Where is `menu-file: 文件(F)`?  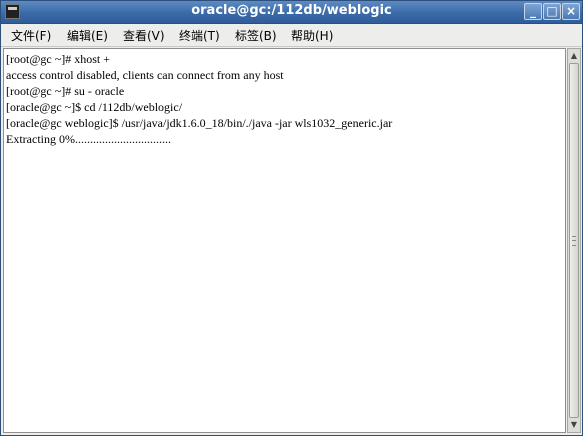 menu-file: 文件(F) is located at coordinates (31, 35).